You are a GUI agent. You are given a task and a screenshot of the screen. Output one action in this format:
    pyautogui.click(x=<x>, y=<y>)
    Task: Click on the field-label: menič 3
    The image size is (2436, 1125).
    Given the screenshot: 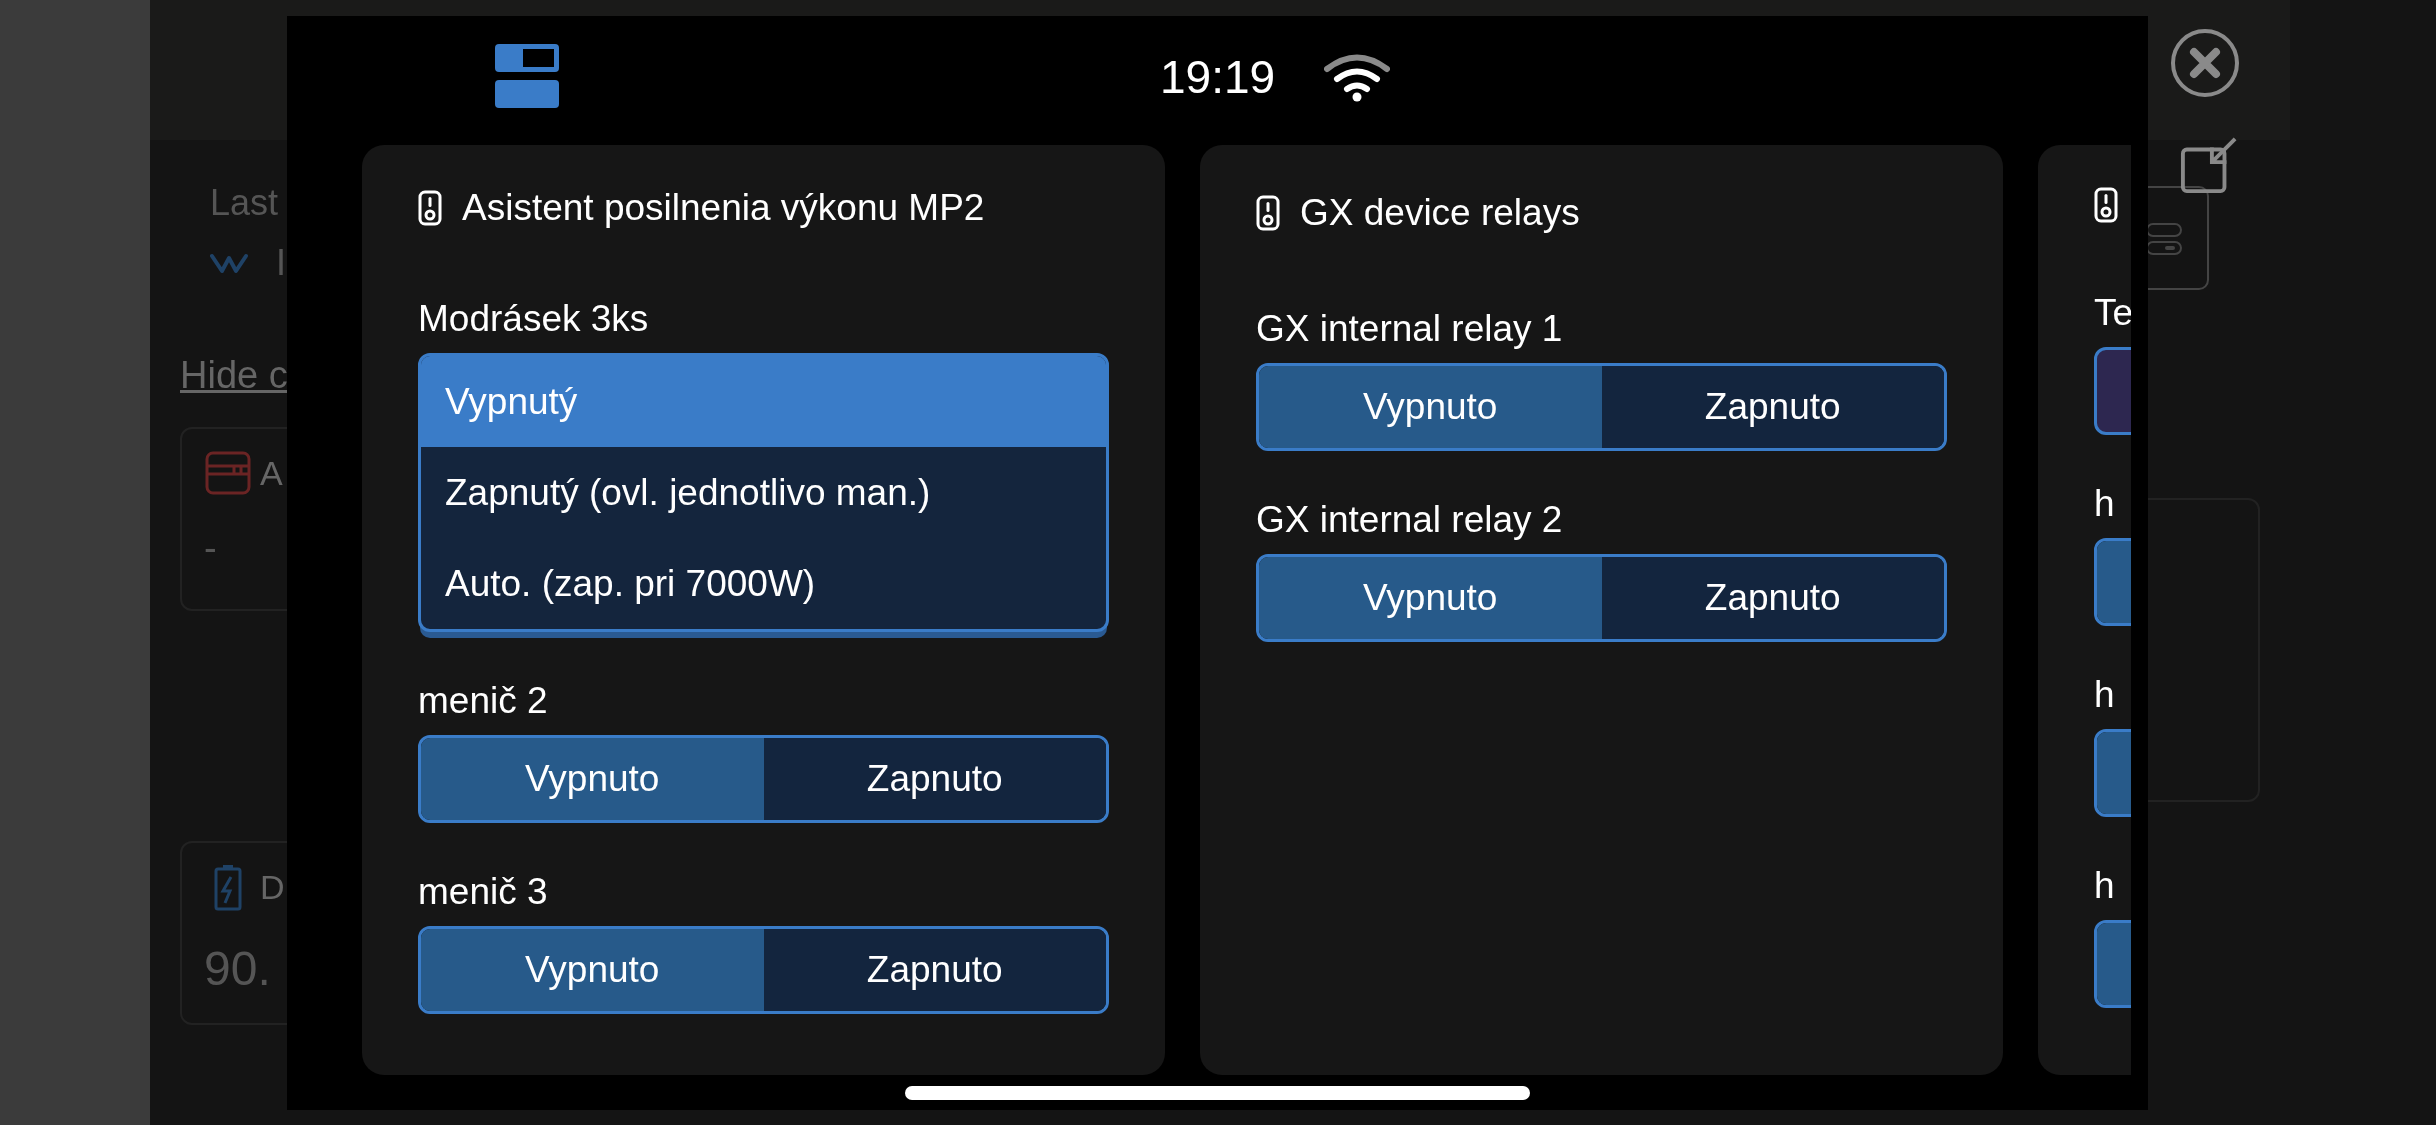 What is the action you would take?
    pyautogui.click(x=483, y=892)
    